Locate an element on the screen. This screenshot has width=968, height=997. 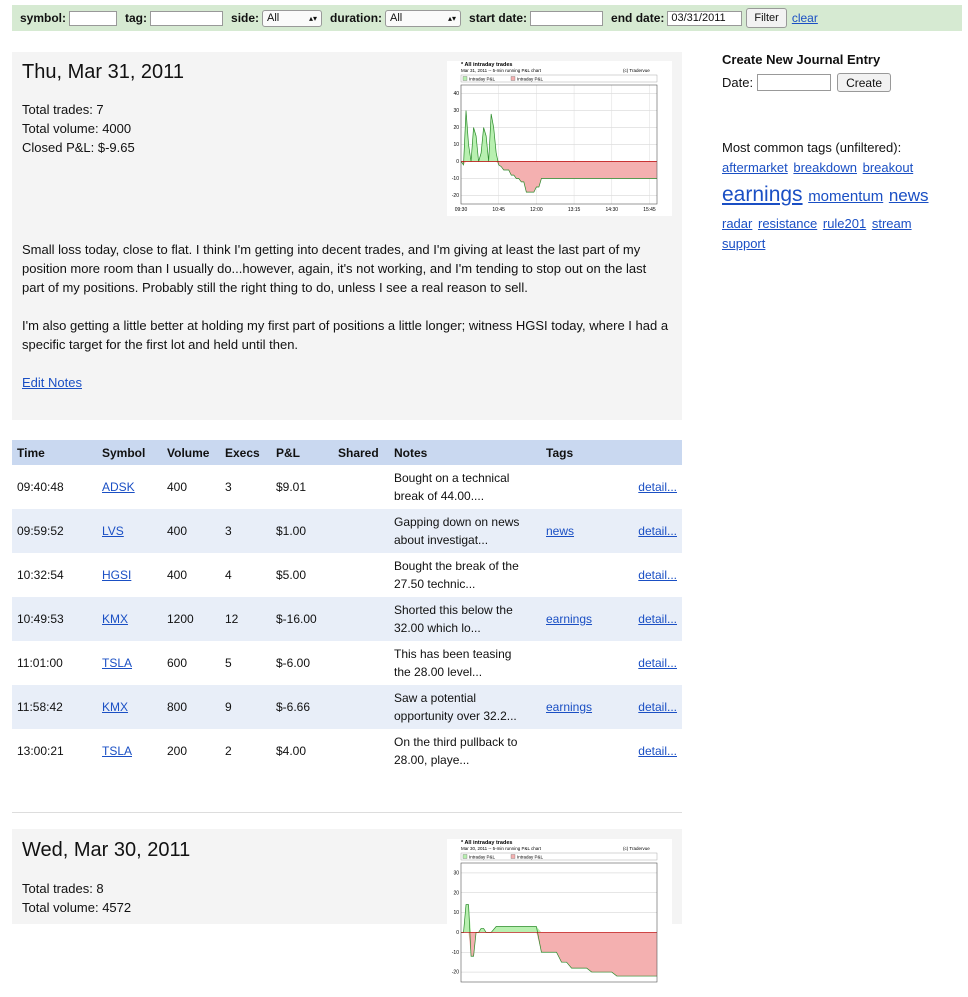
day-date: Thu, Mar 31, 2011 is located at coordinates (103, 72).